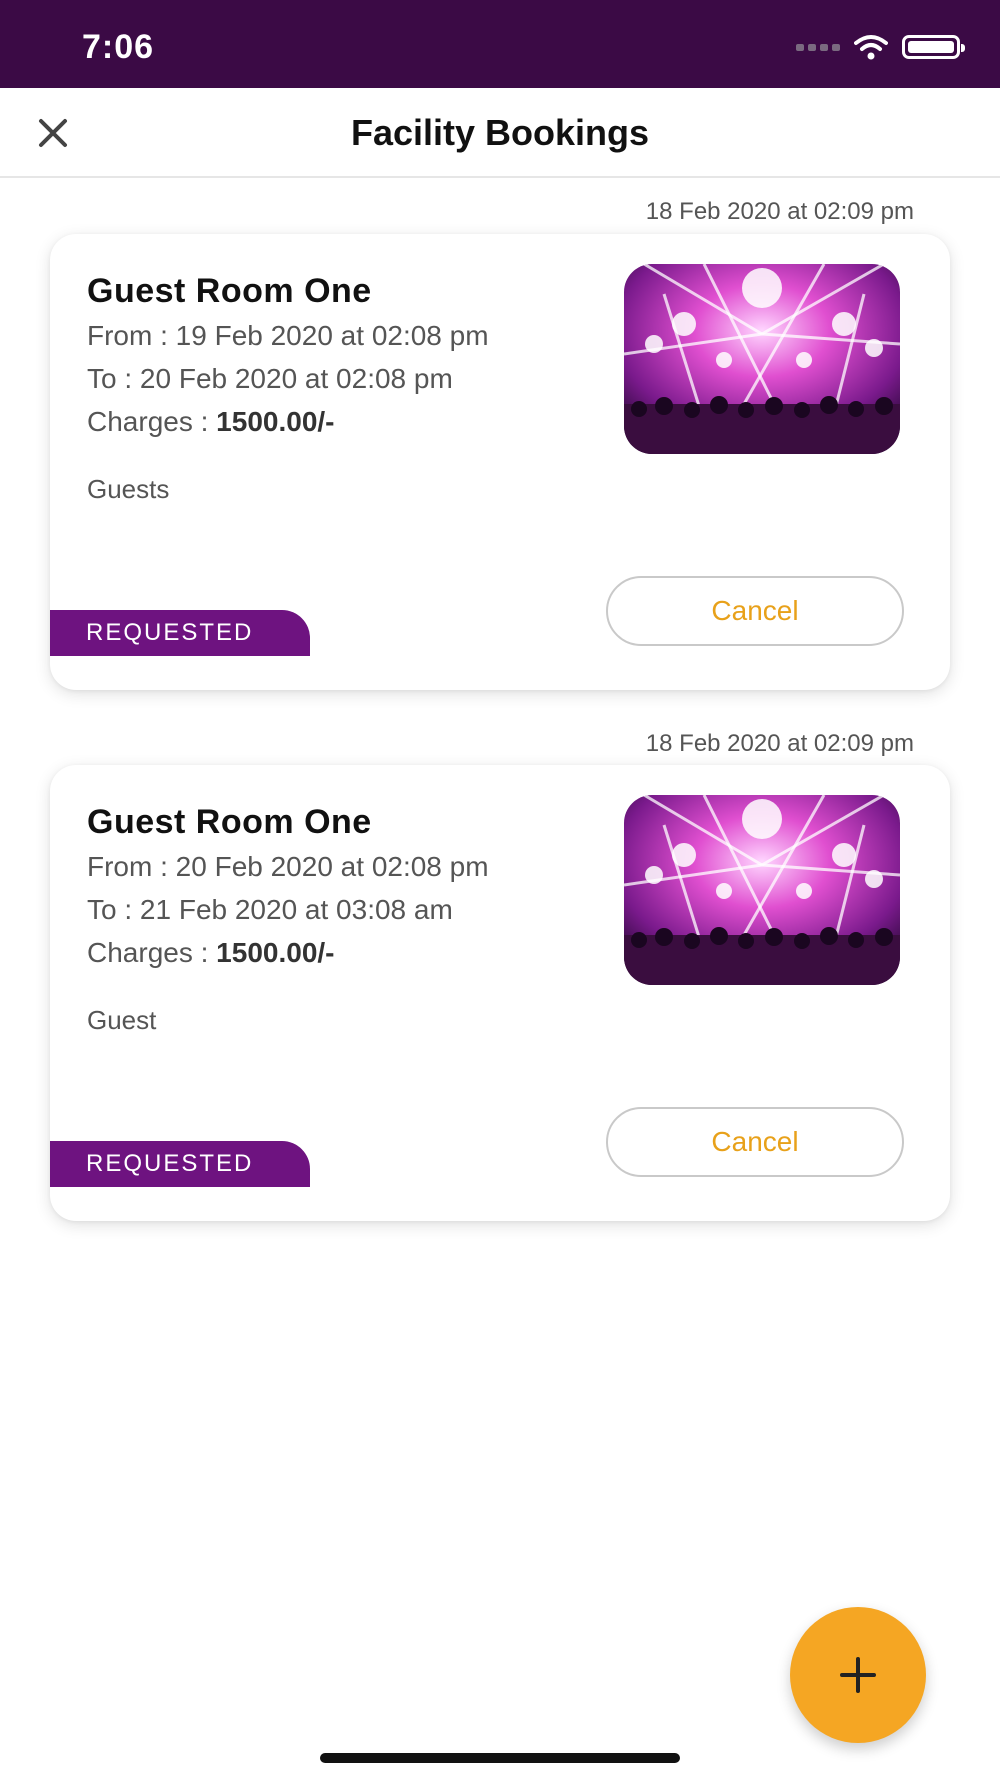 This screenshot has width=1000, height=1778. I want to click on add-booking-button, so click(858, 1675).